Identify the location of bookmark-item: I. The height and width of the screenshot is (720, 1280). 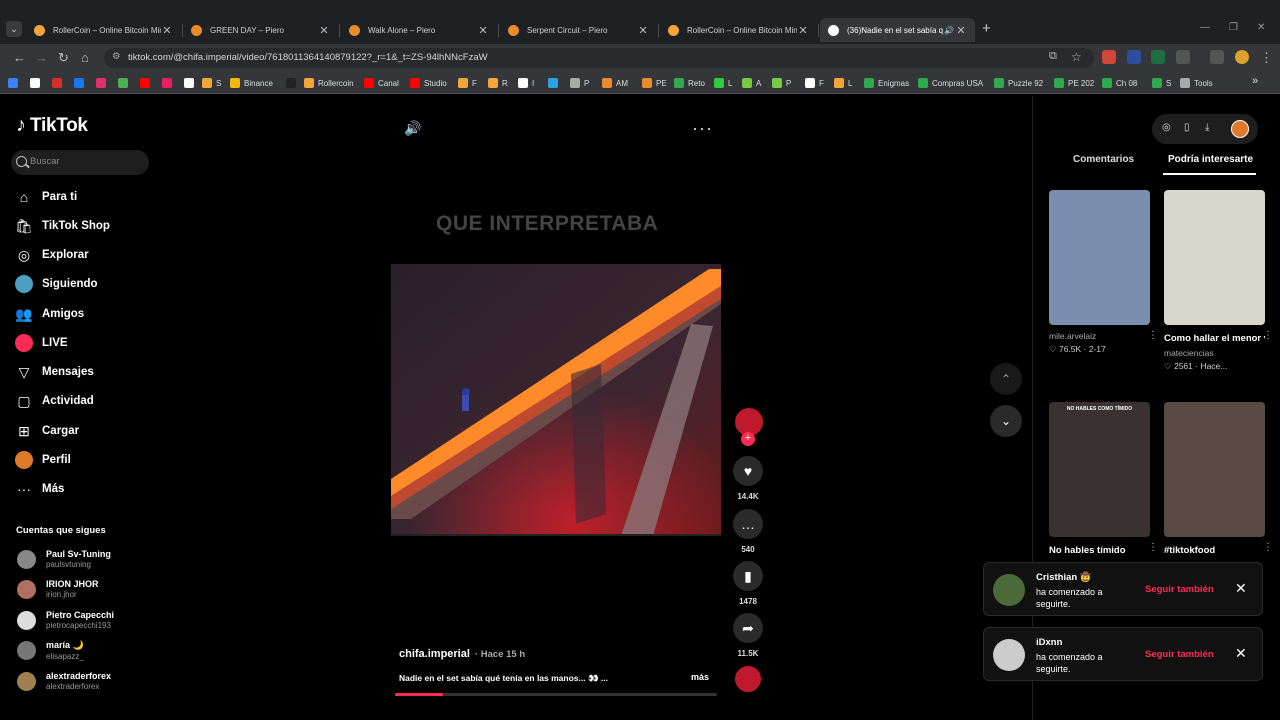
(526, 83).